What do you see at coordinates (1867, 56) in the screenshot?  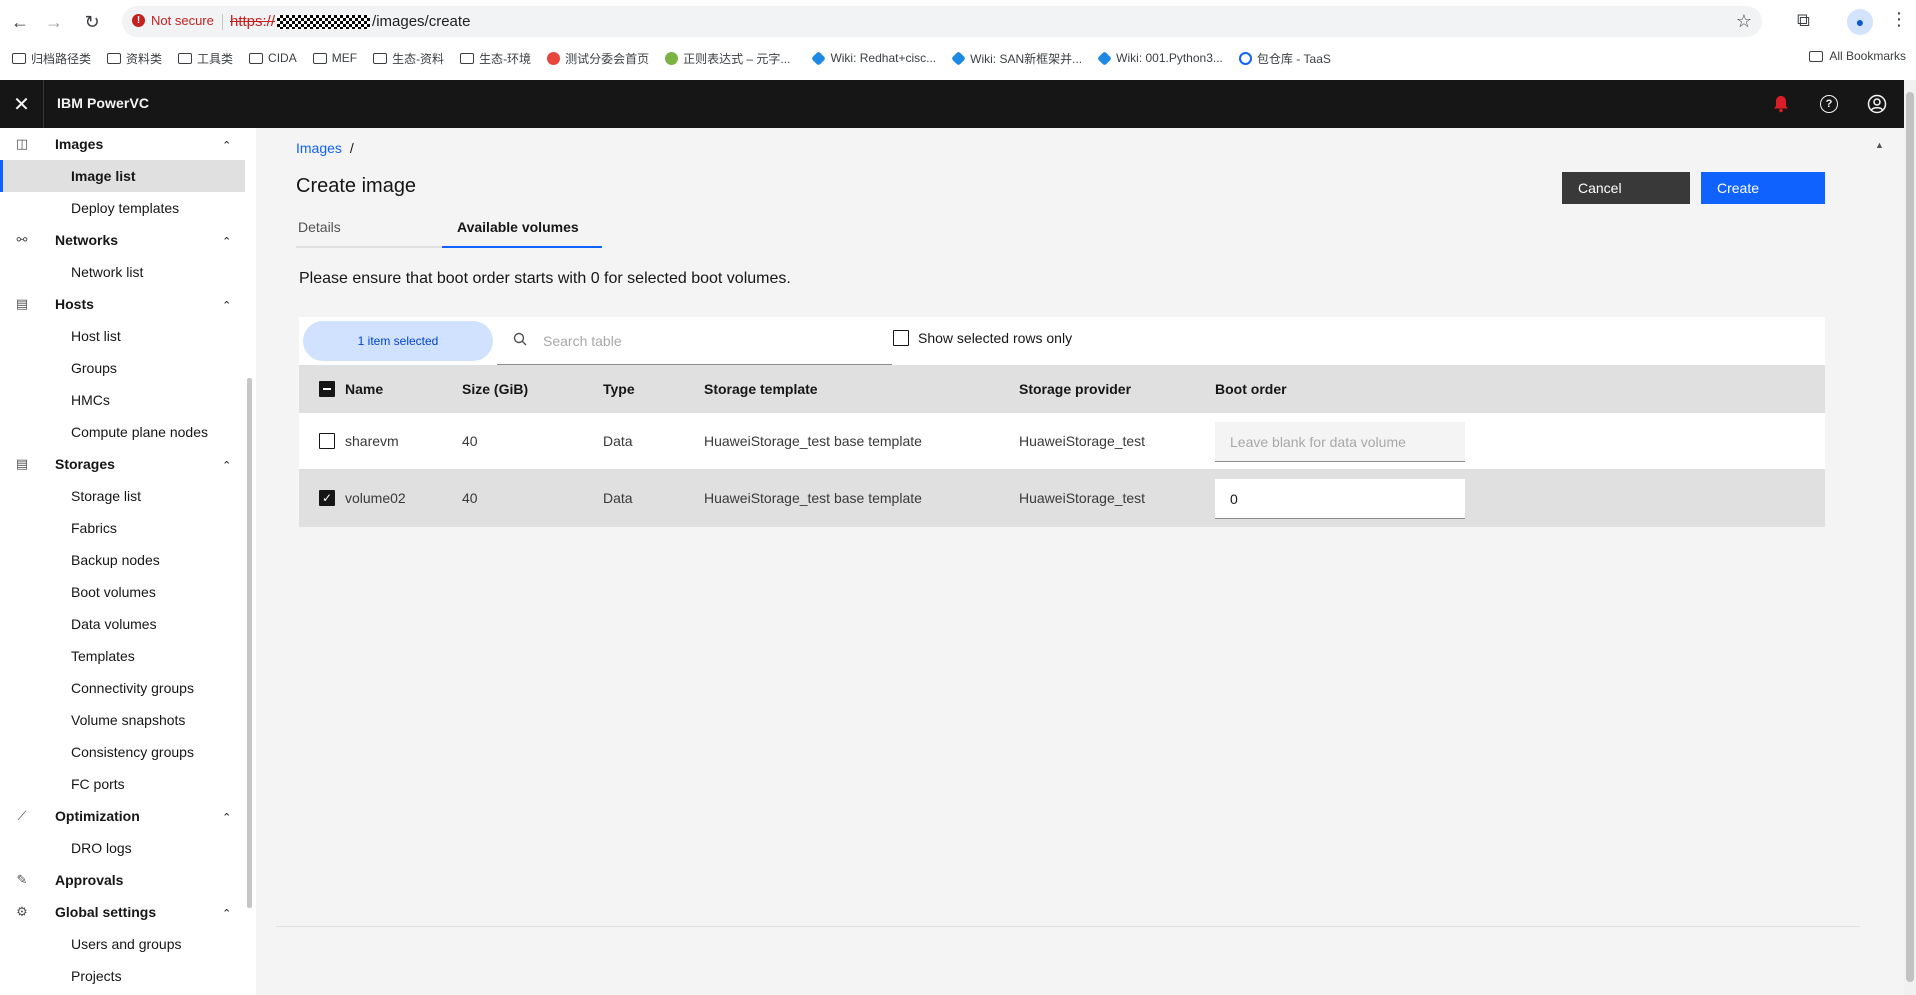 I see `all-bookmarks-label: All Bookmarks` at bounding box center [1867, 56].